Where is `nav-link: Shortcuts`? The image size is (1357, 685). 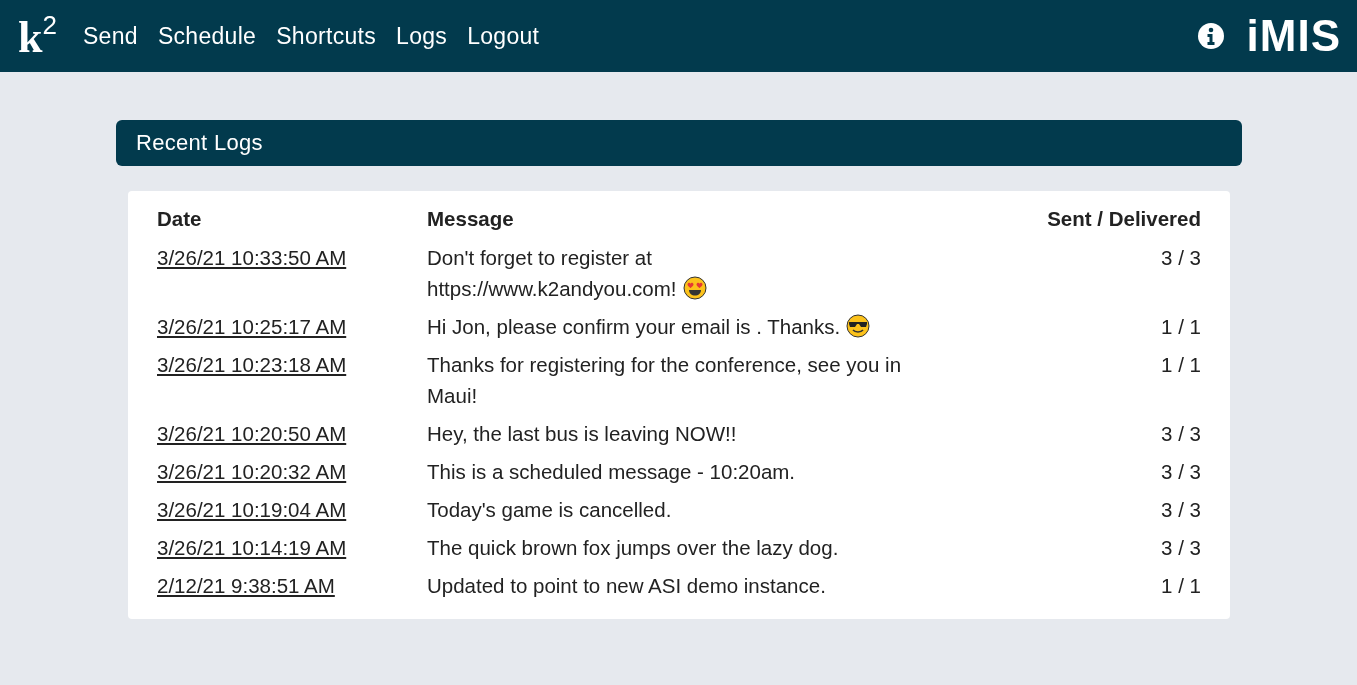 nav-link: Shortcuts is located at coordinates (326, 36).